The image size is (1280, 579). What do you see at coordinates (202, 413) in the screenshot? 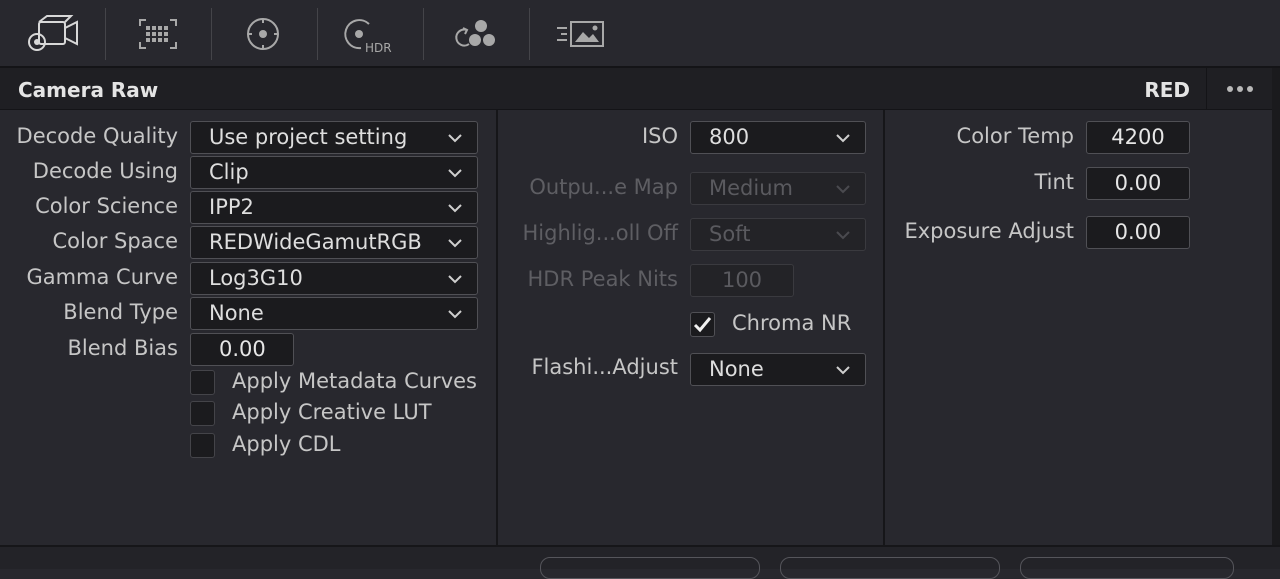
I see `apply-creative-lut-checkbox` at bounding box center [202, 413].